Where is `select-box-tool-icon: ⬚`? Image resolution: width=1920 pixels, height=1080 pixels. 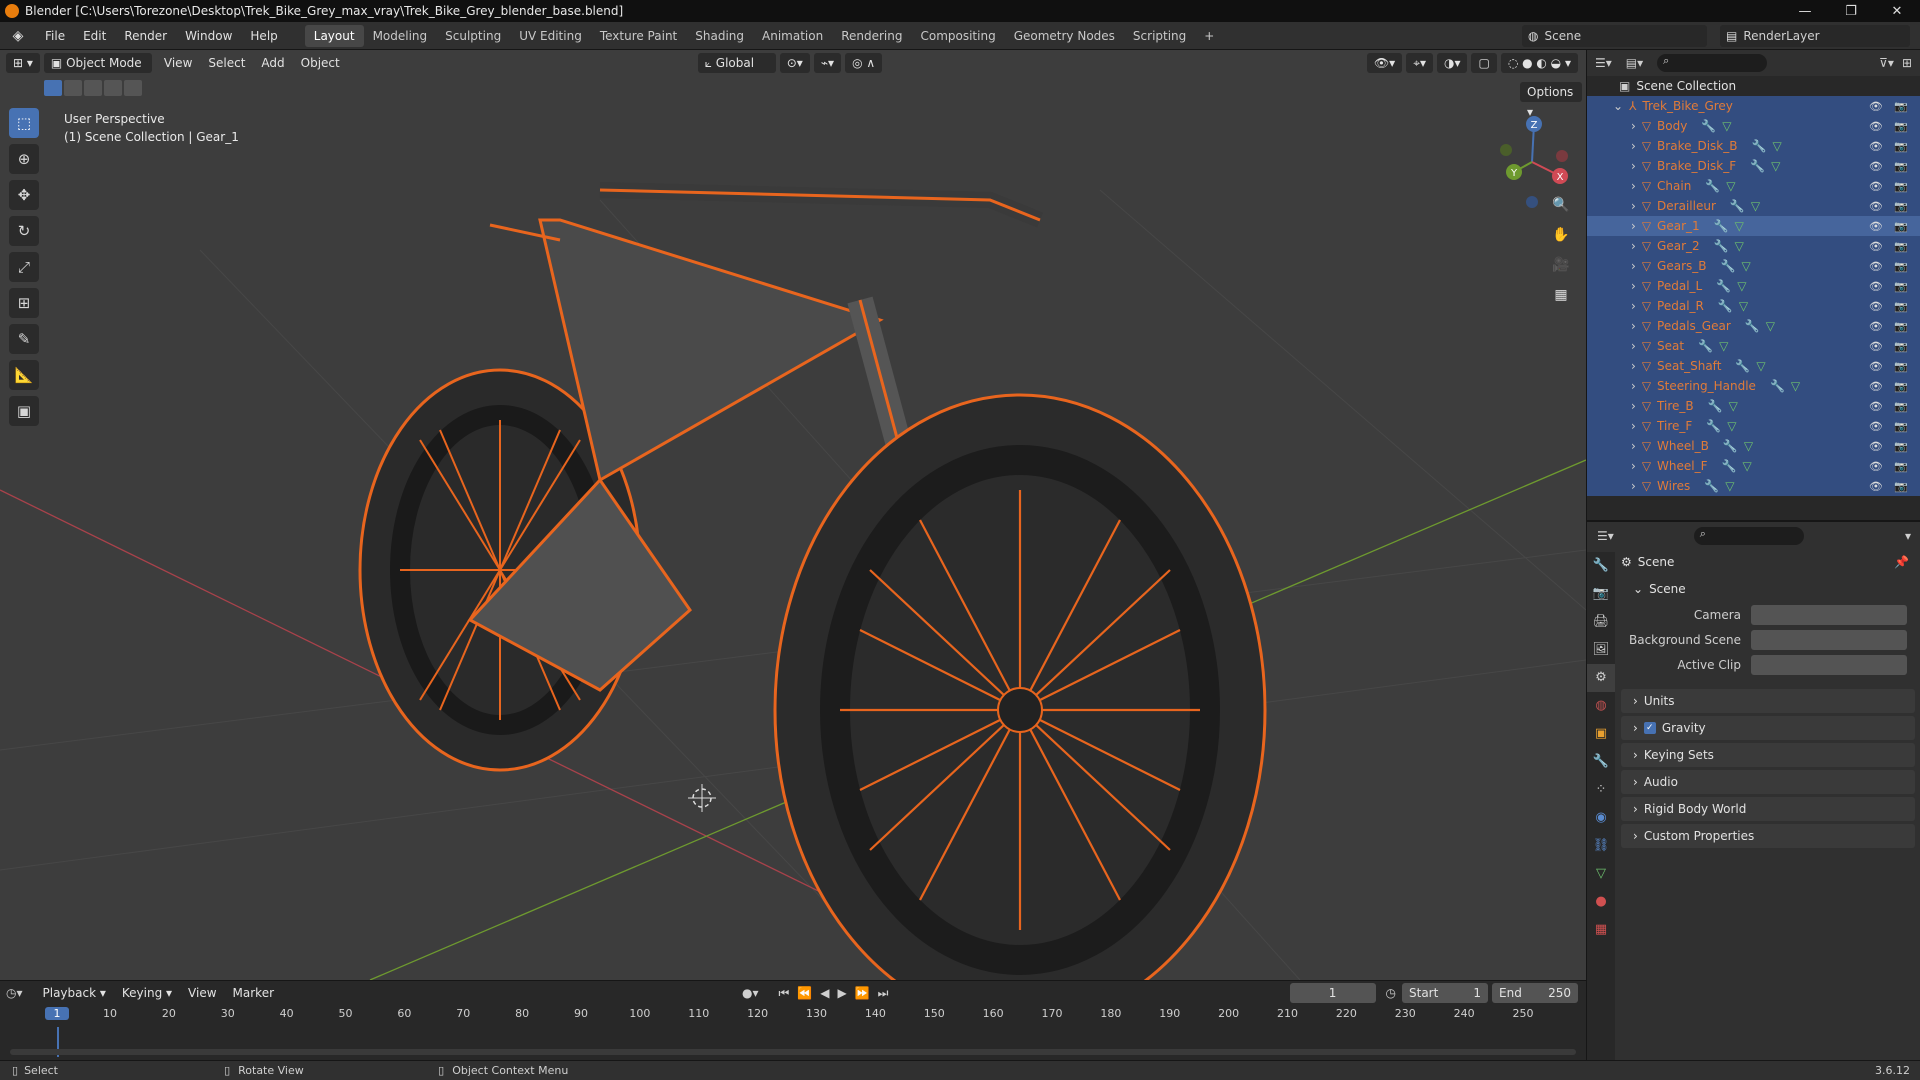
select-box-tool-icon: ⬚ is located at coordinates (24, 123).